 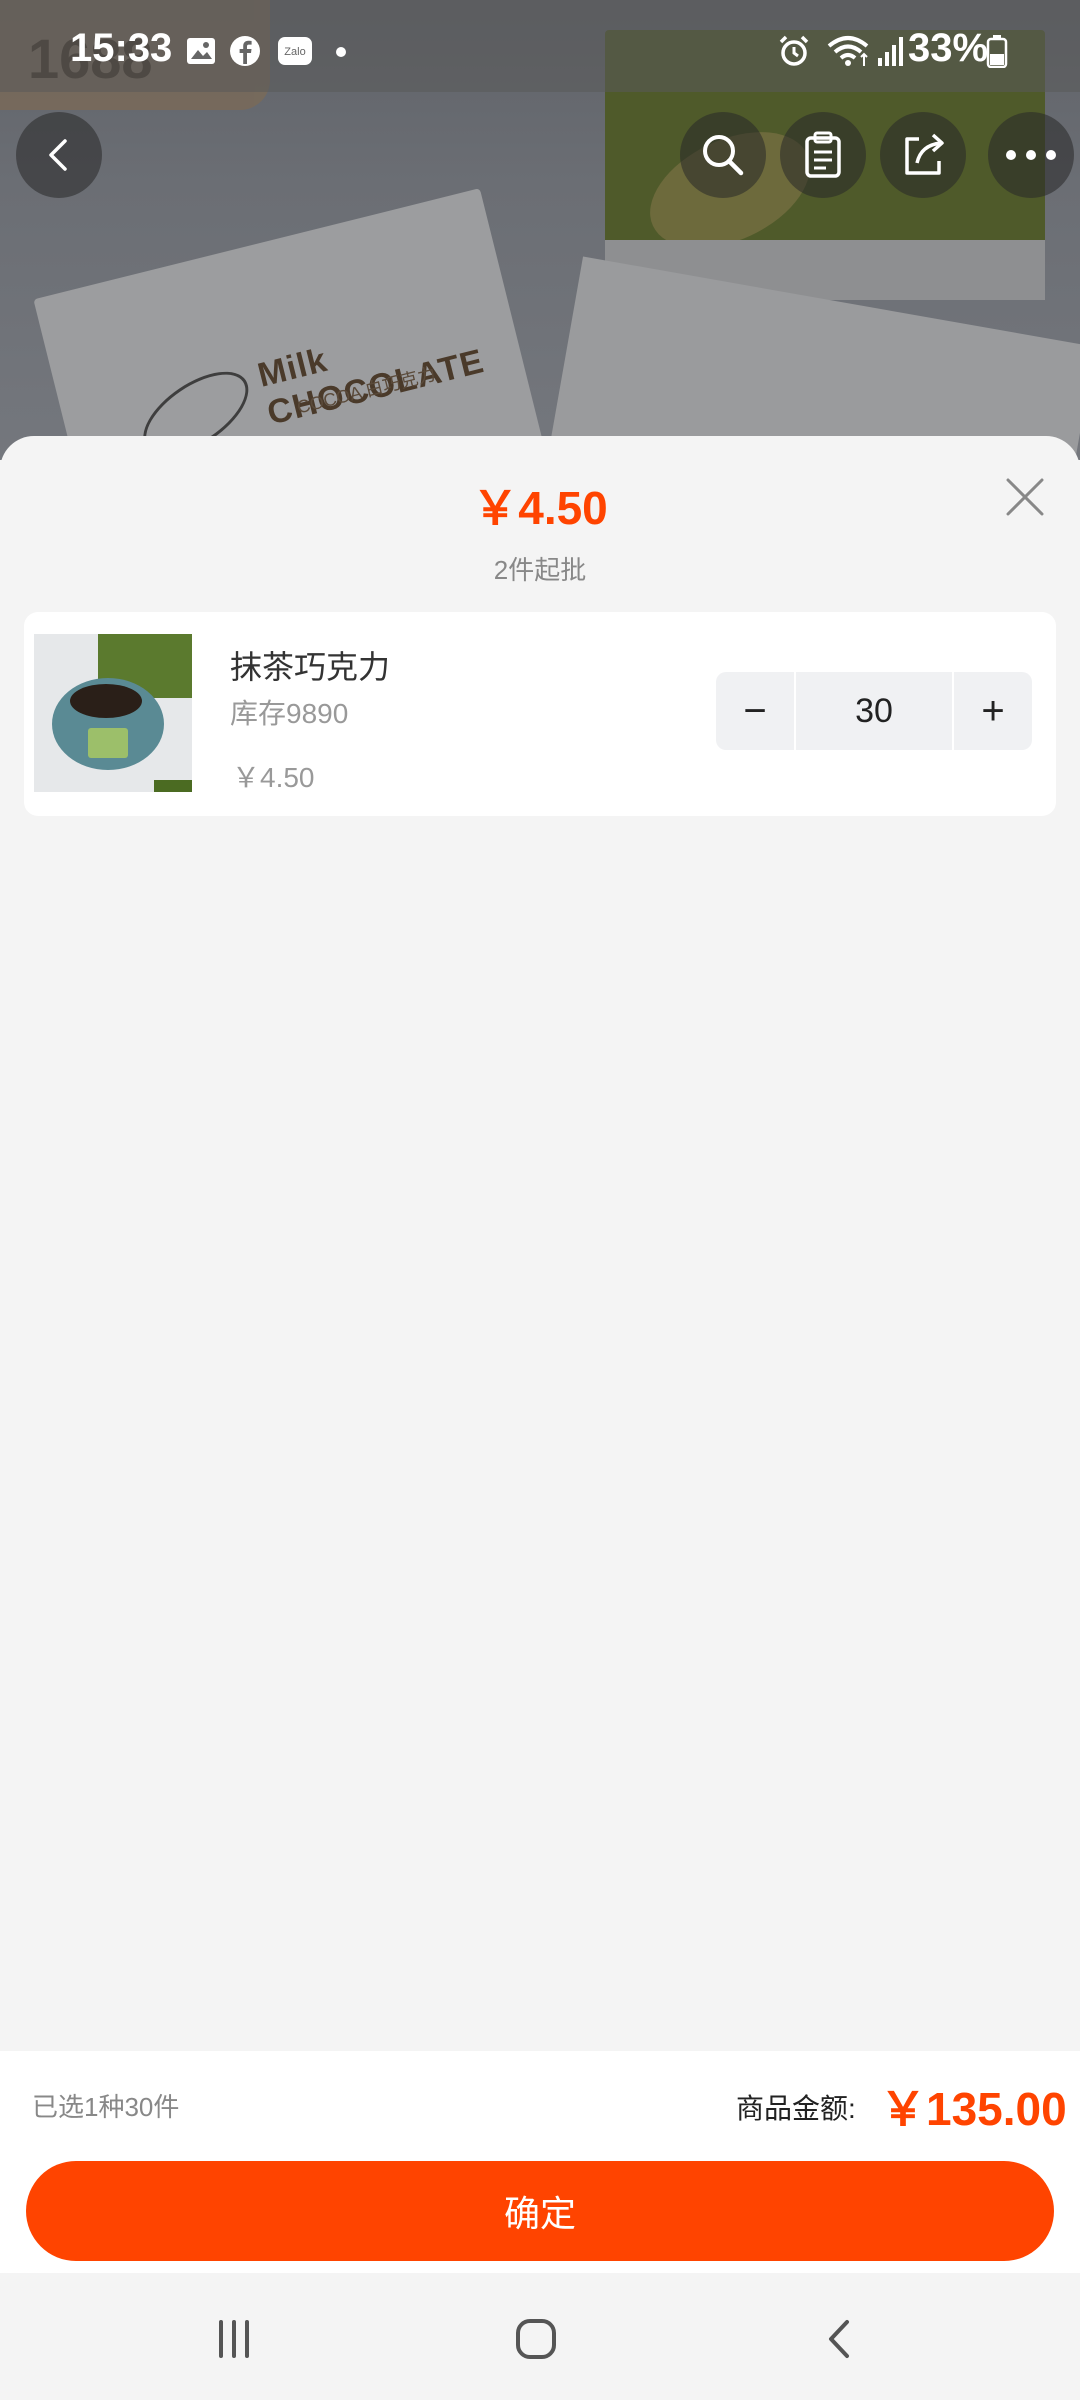 I want to click on order-summary: 已选1种30件 商品金额: ￥135.00 确定, so click(x=540, y=2162).